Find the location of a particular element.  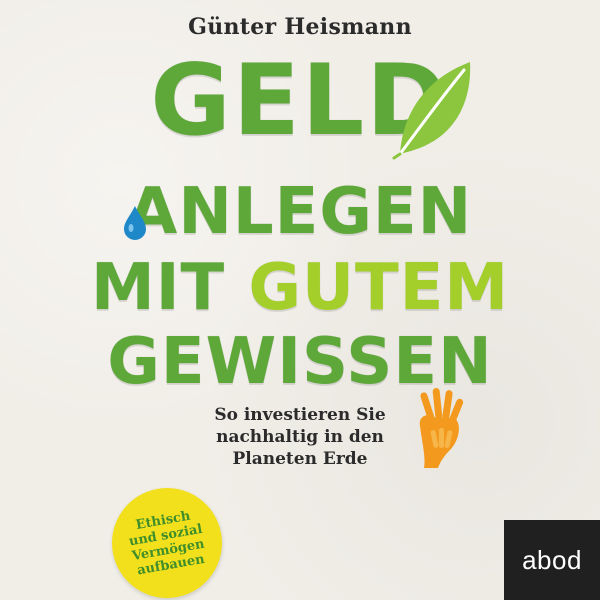

water-drop-icon is located at coordinates (135, 223).